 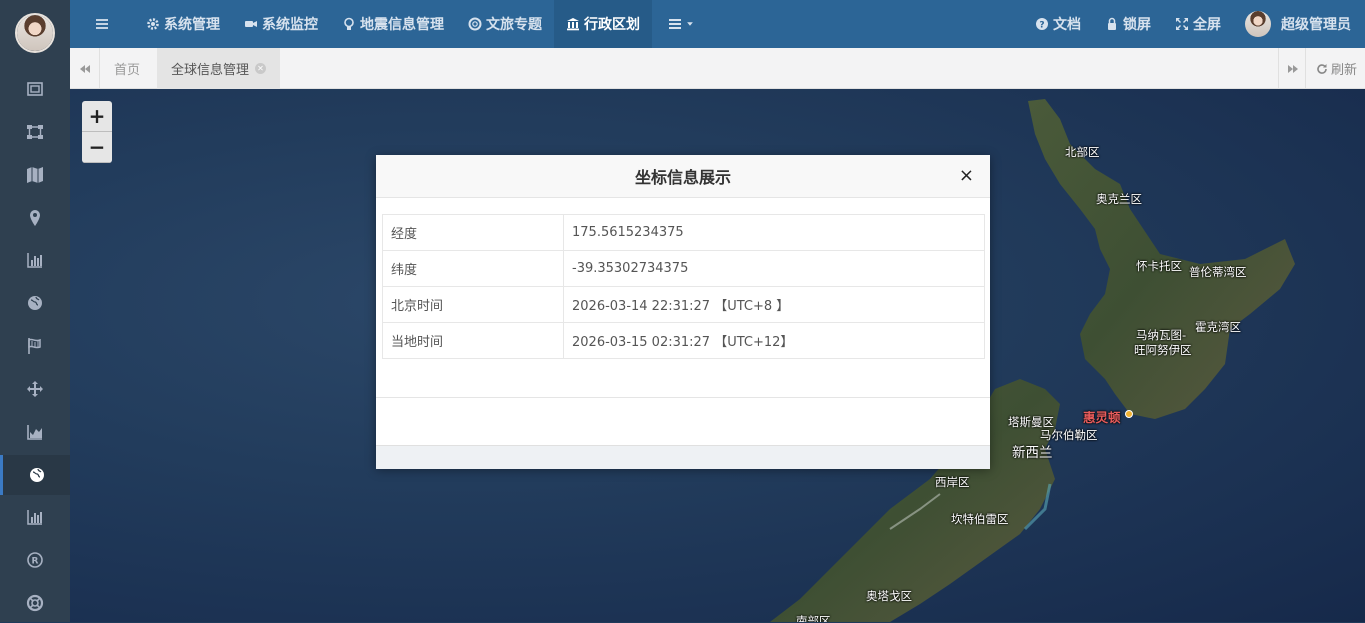 I want to click on map-city-label: 惠灵顿, so click(x=1102, y=417).